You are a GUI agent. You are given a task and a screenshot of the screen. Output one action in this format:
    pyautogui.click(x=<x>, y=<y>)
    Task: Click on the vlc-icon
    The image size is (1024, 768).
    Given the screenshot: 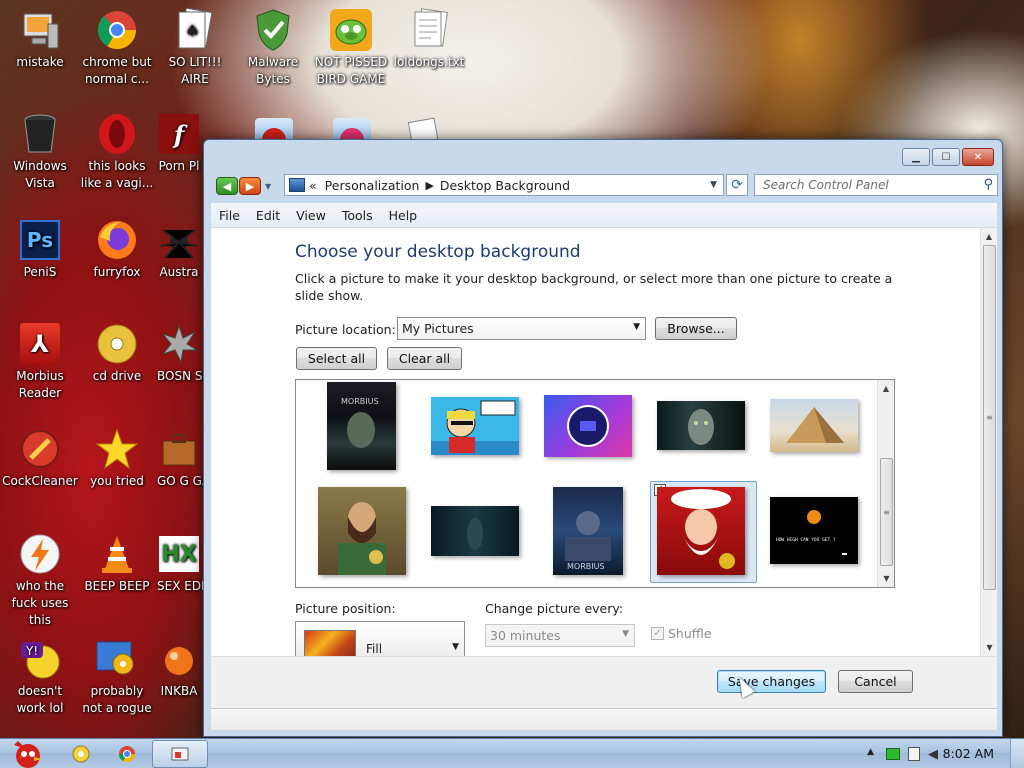 What is the action you would take?
    pyautogui.click(x=117, y=554)
    